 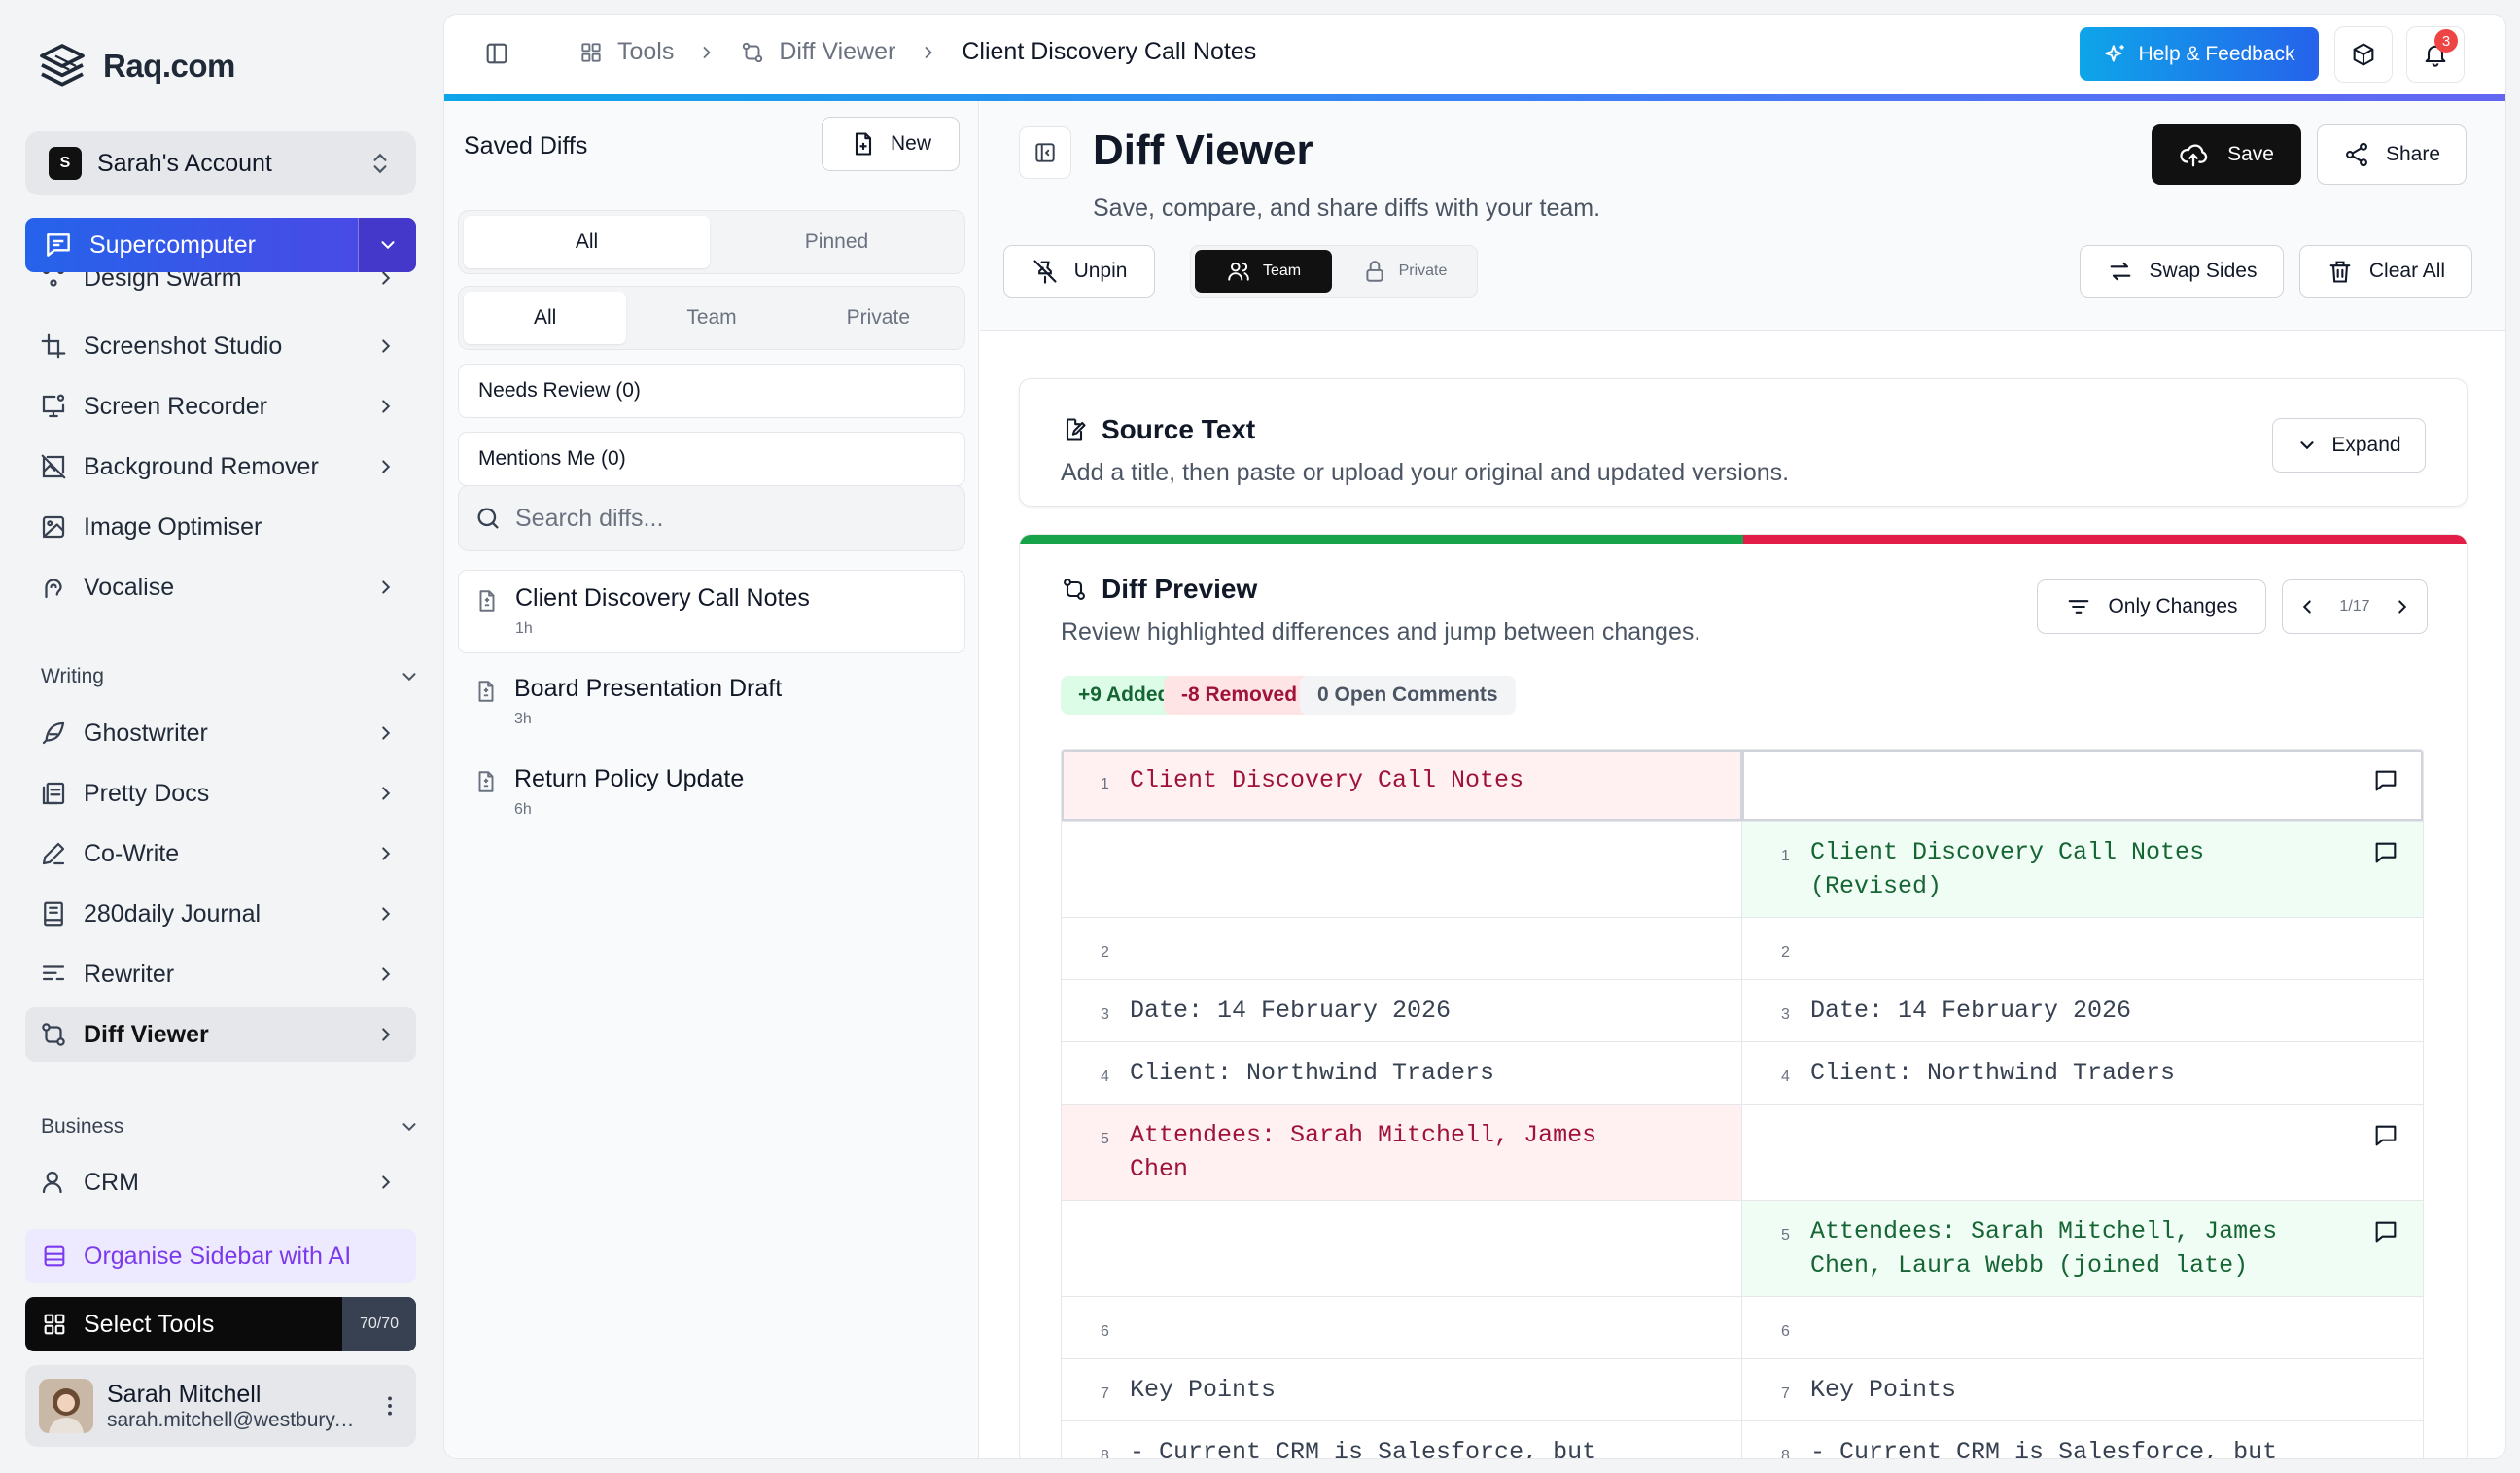 What do you see at coordinates (729, 518) in the screenshot?
I see `search-input` at bounding box center [729, 518].